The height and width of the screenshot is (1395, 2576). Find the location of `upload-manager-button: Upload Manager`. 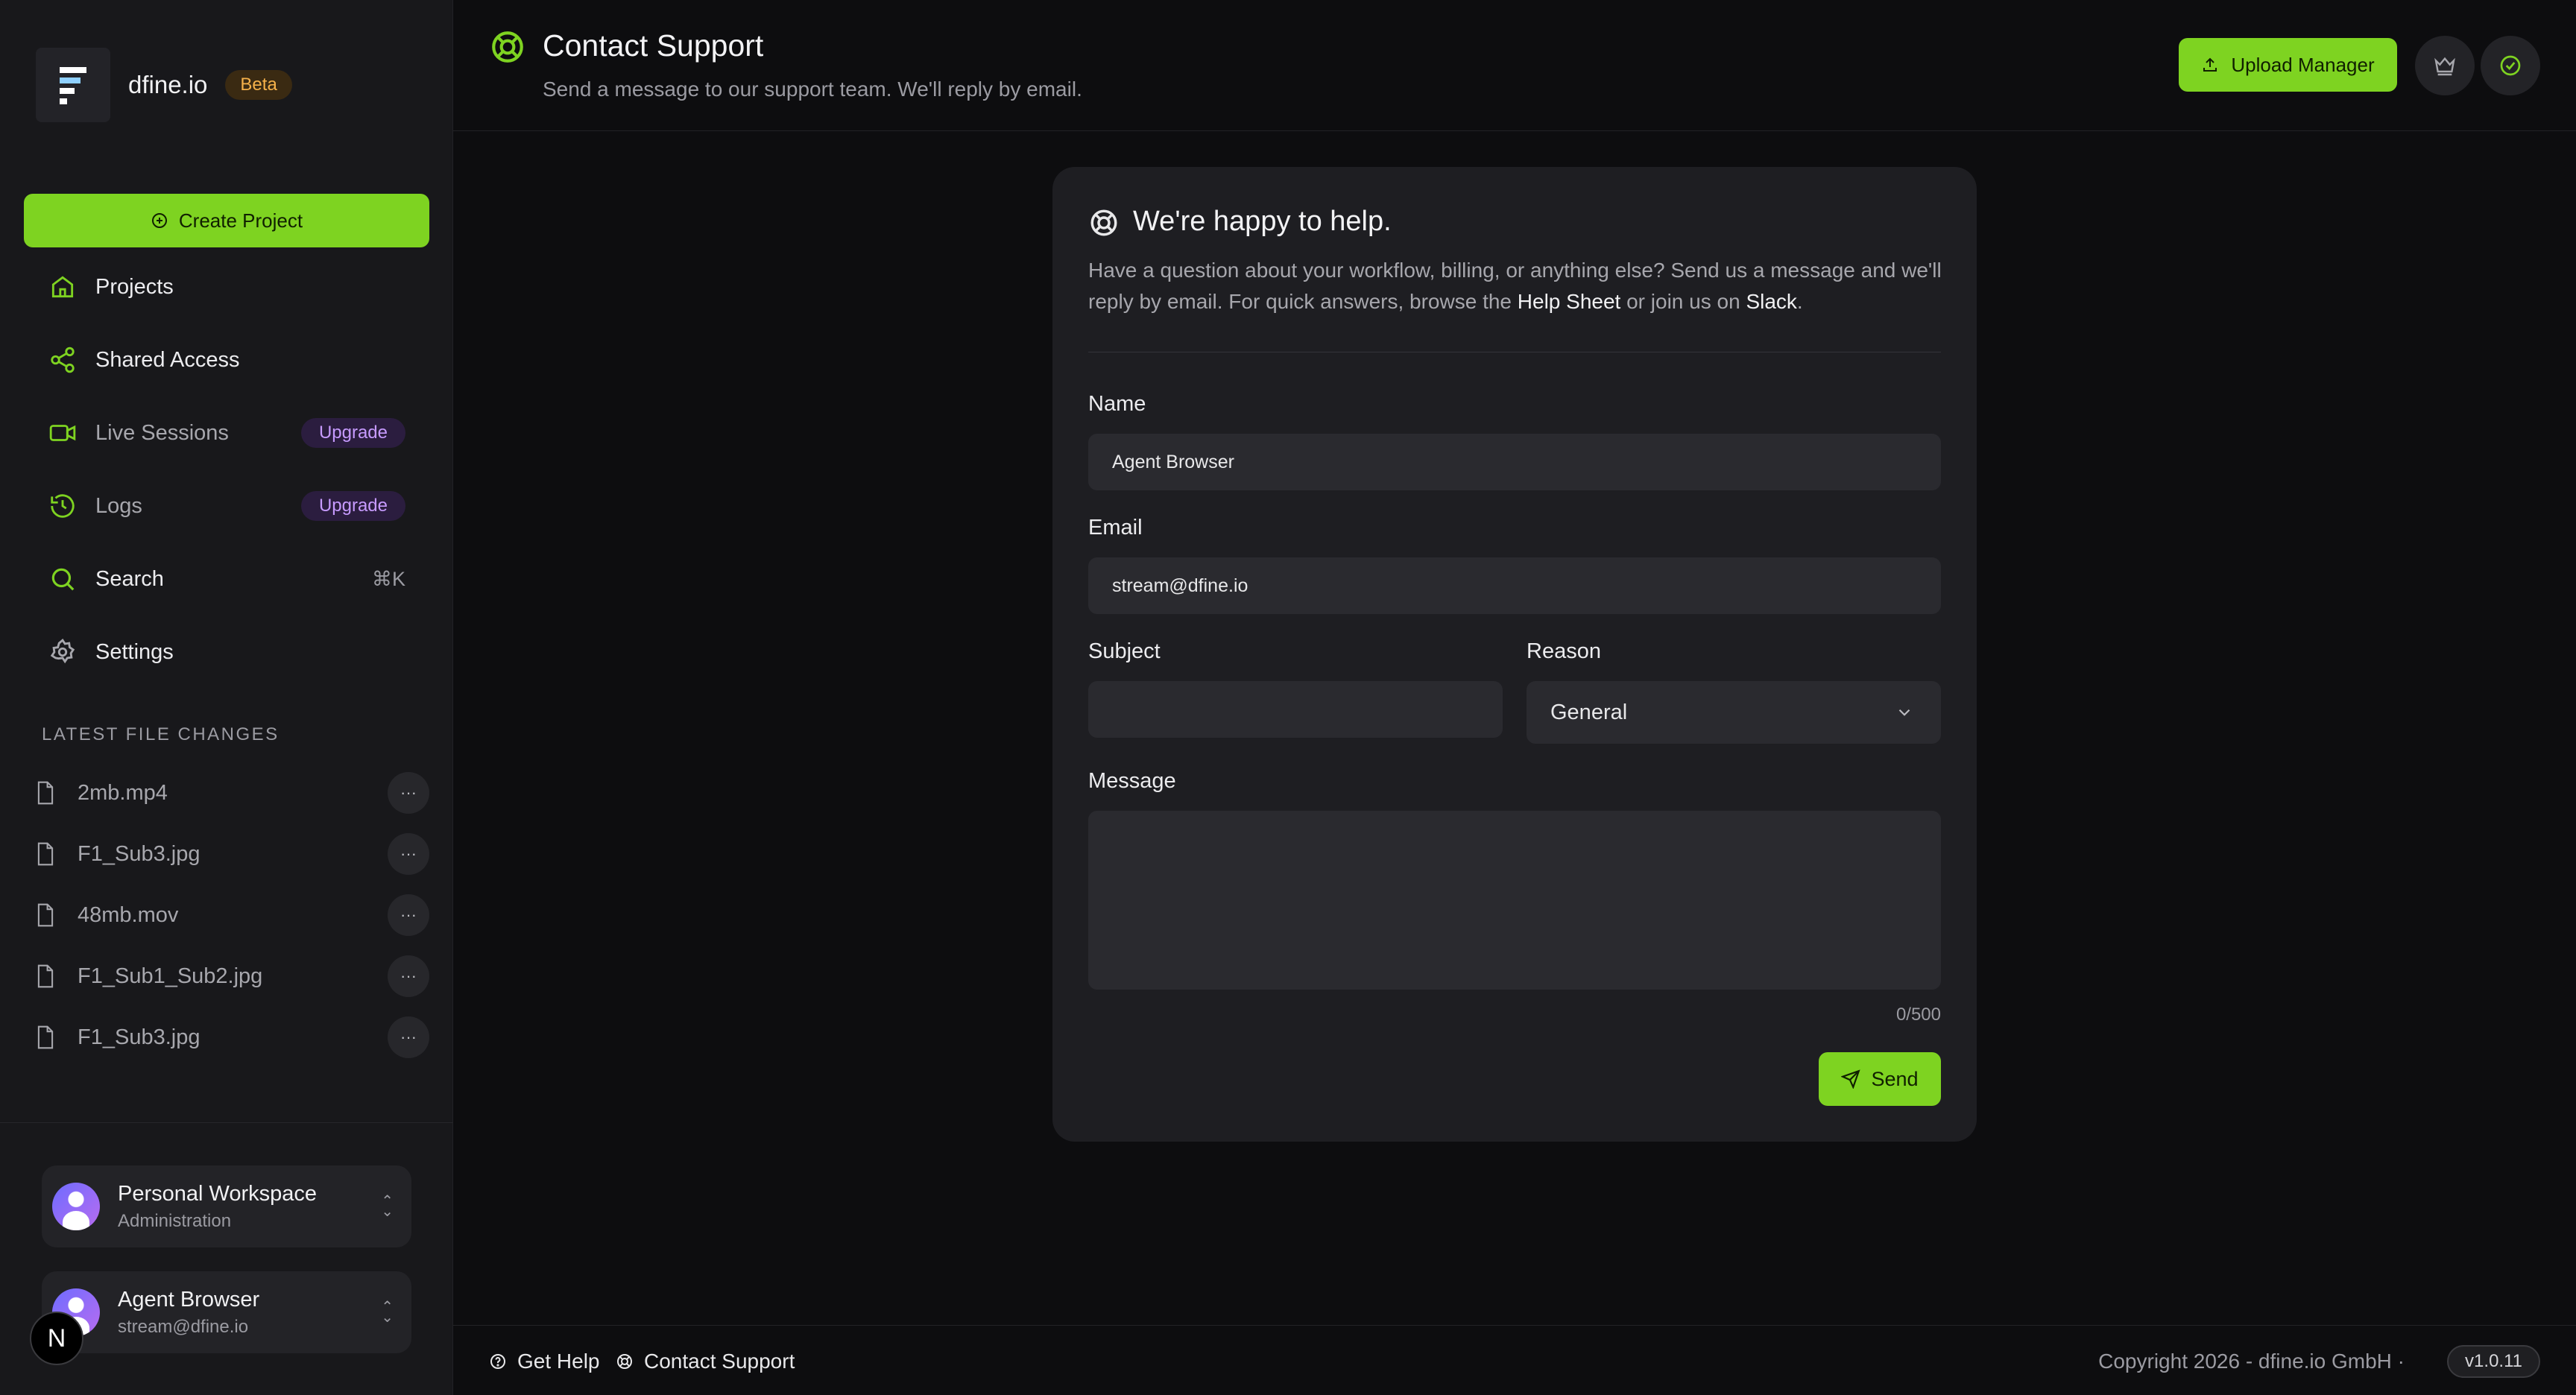

upload-manager-button: Upload Manager is located at coordinates (2288, 65).